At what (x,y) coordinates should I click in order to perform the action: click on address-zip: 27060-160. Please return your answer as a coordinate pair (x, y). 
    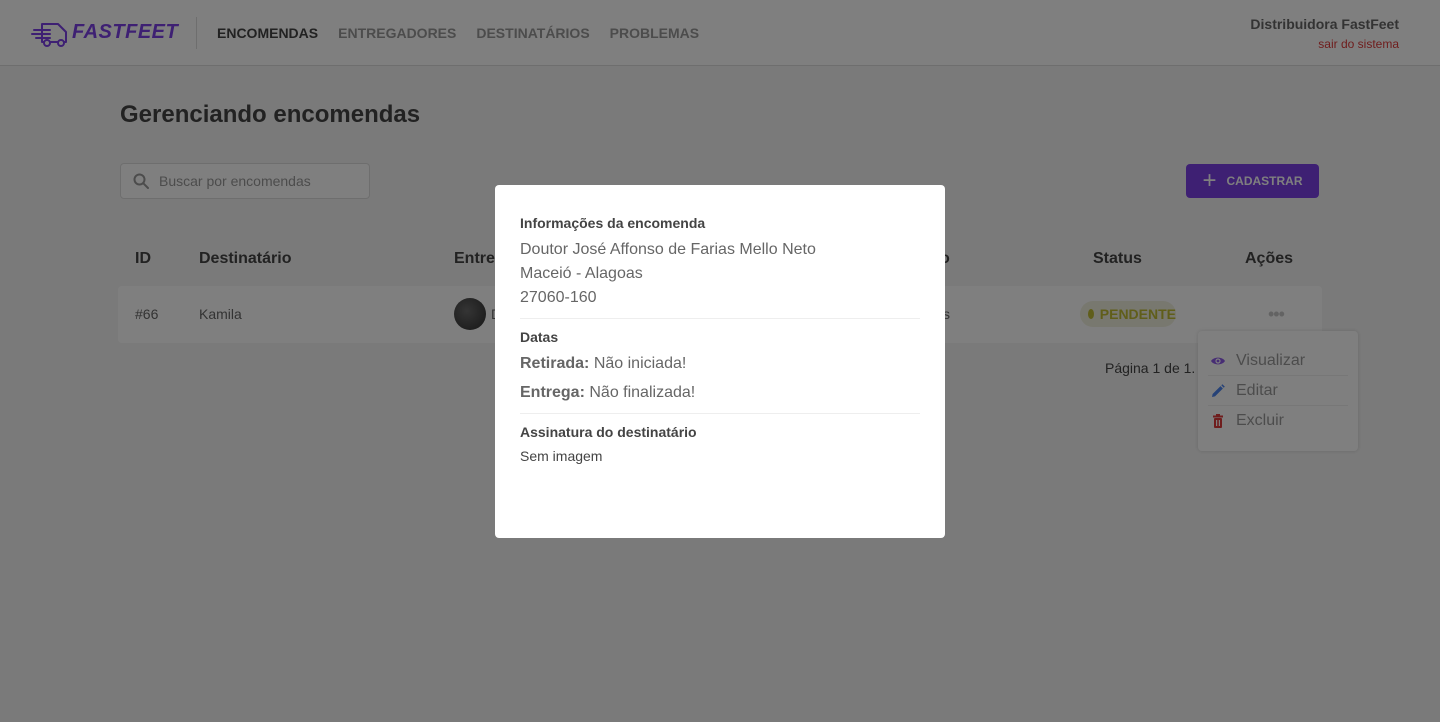
    Looking at the image, I should click on (558, 297).